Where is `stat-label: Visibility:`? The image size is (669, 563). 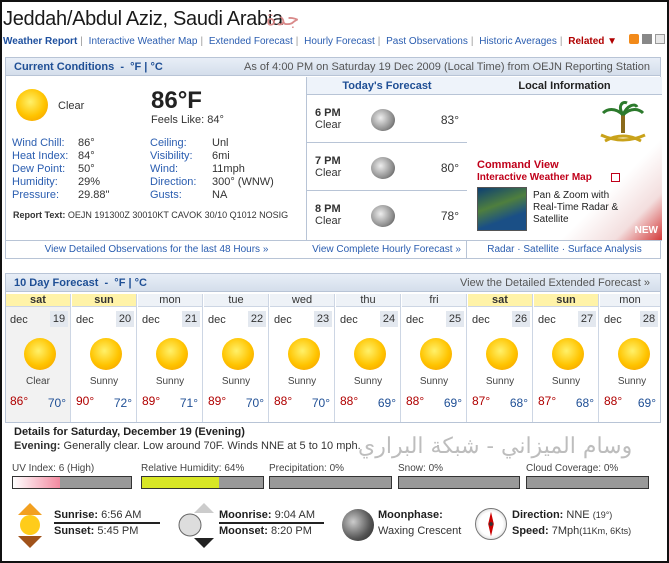 stat-label: Visibility: is located at coordinates (171, 156).